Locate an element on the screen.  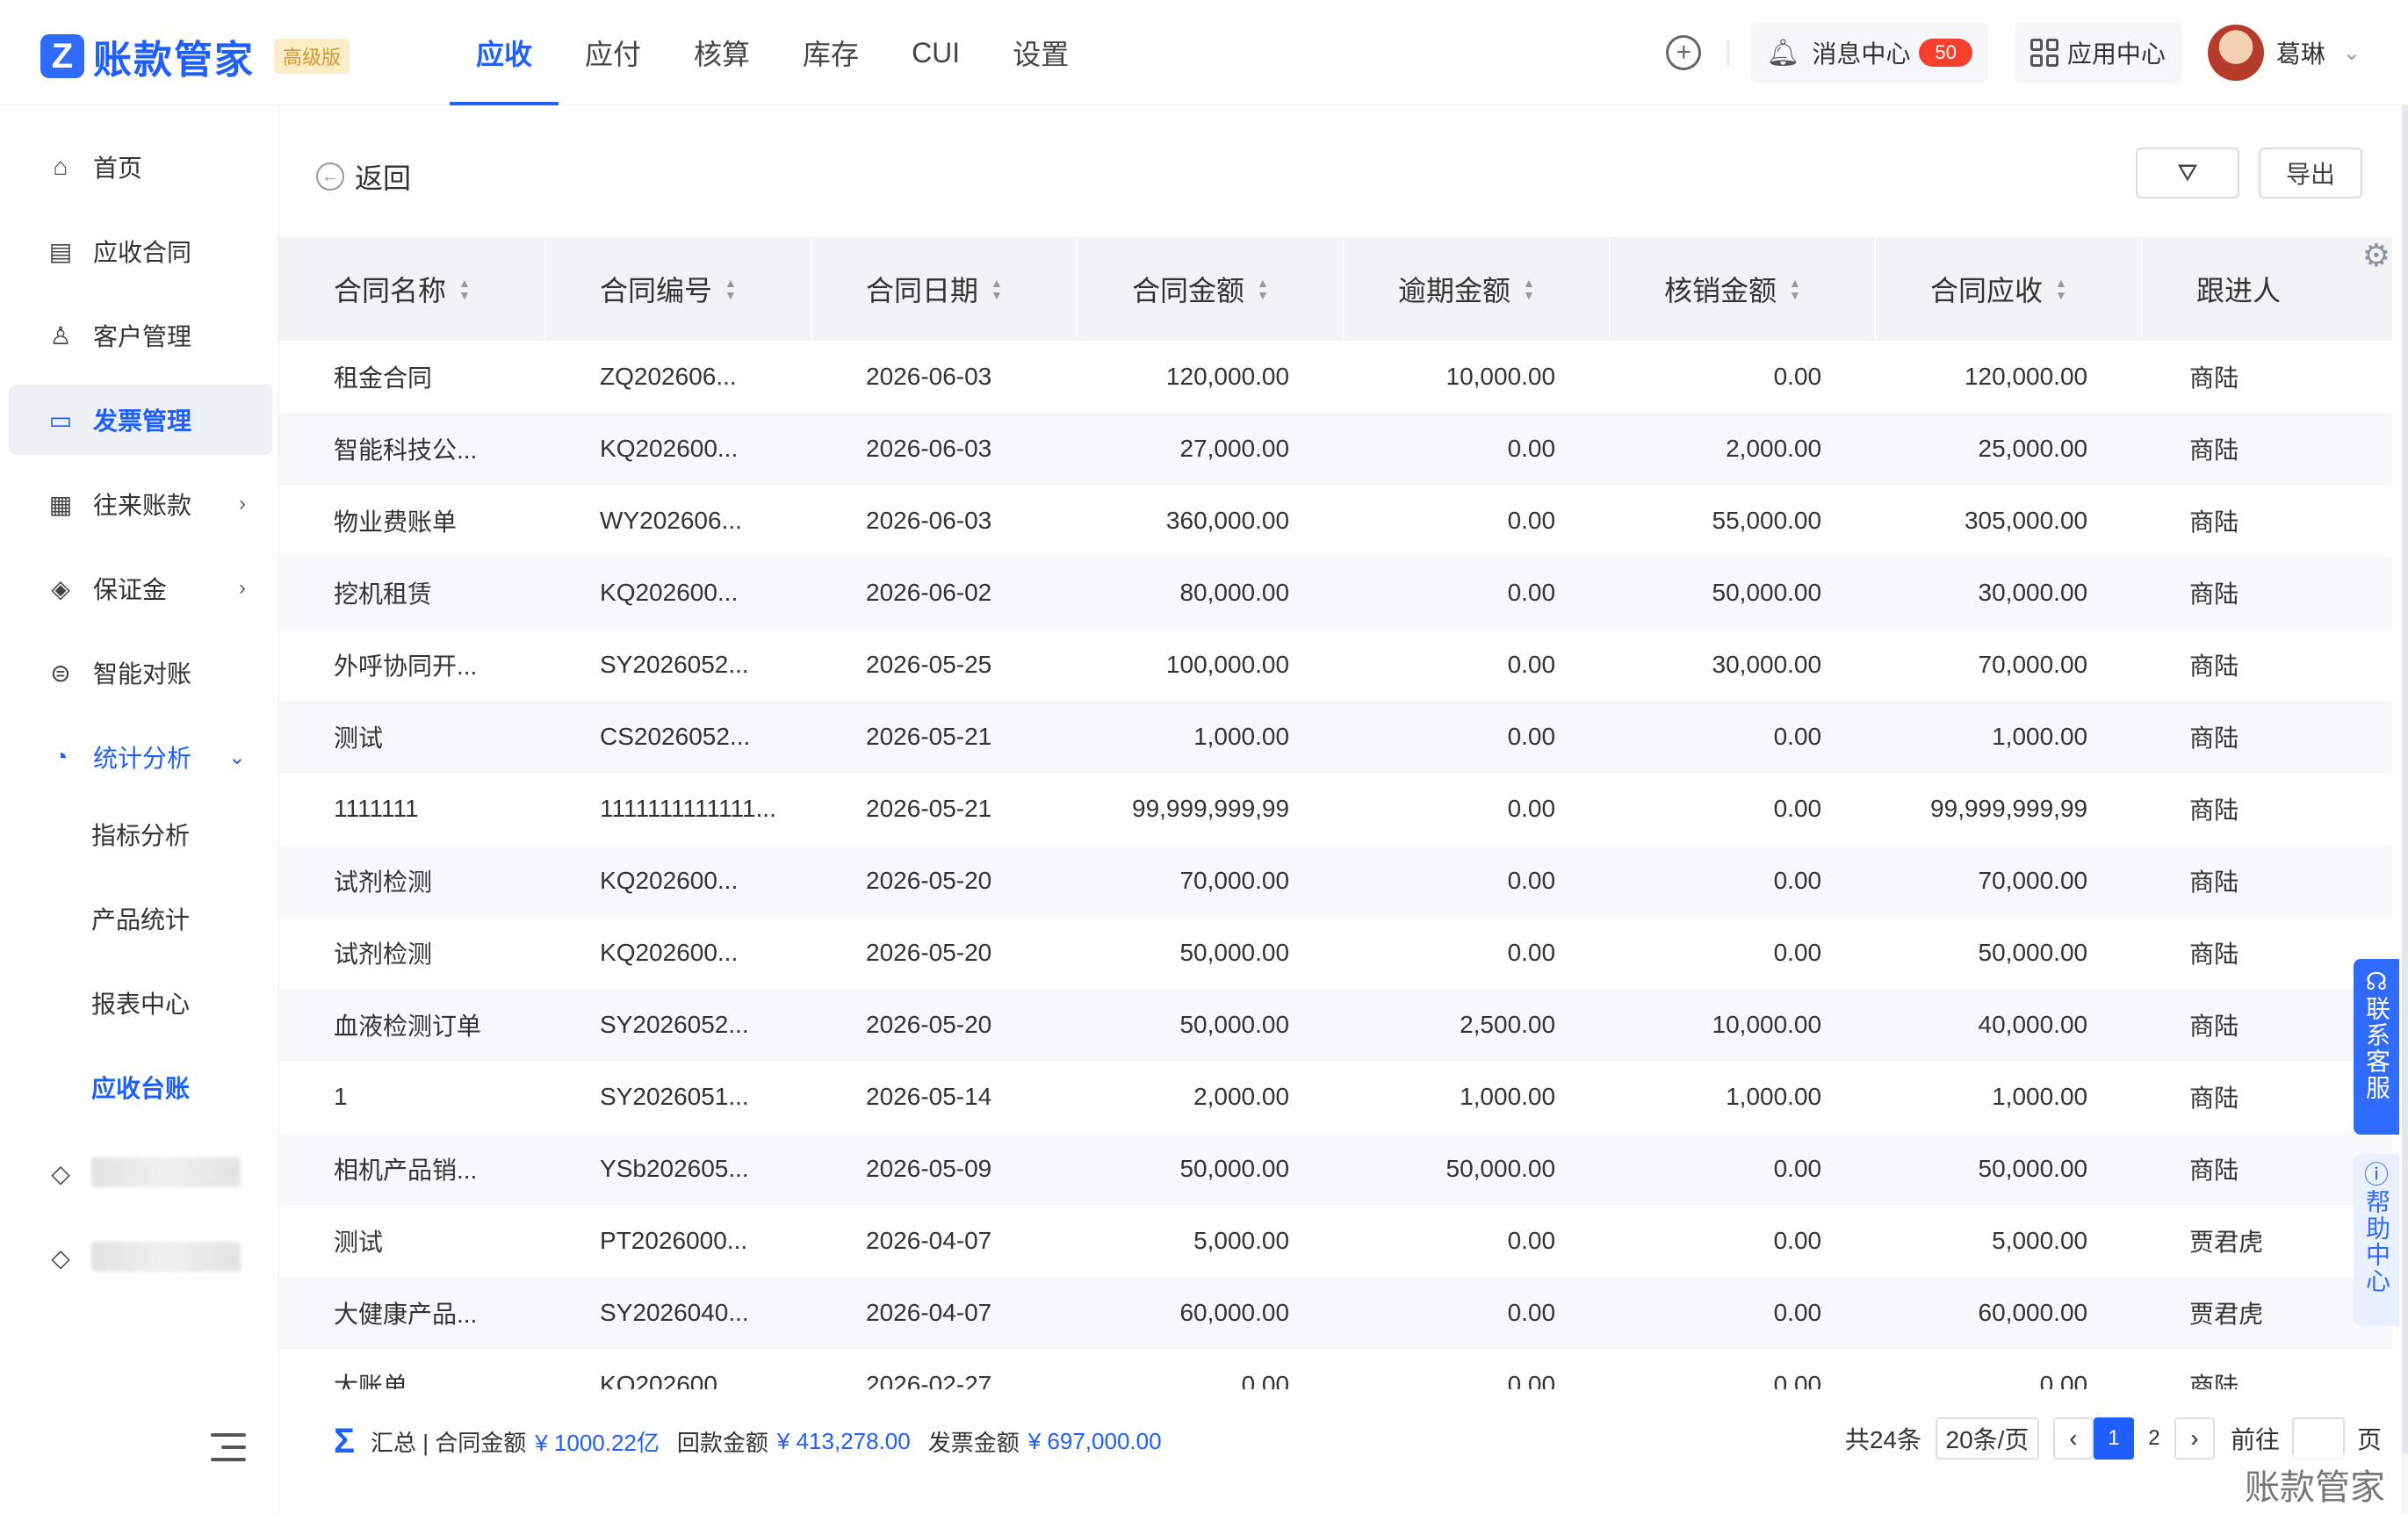
column-header: 逾期金额 ▲ ▼ is located at coordinates (1477, 289).